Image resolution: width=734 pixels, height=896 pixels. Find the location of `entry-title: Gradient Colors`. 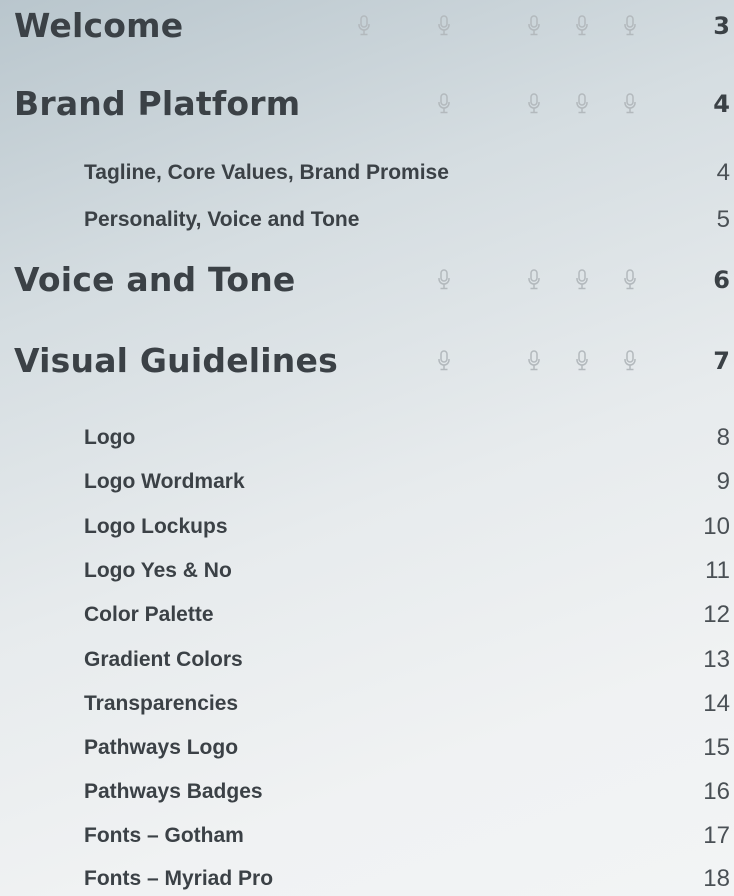

entry-title: Gradient Colors is located at coordinates (163, 659).